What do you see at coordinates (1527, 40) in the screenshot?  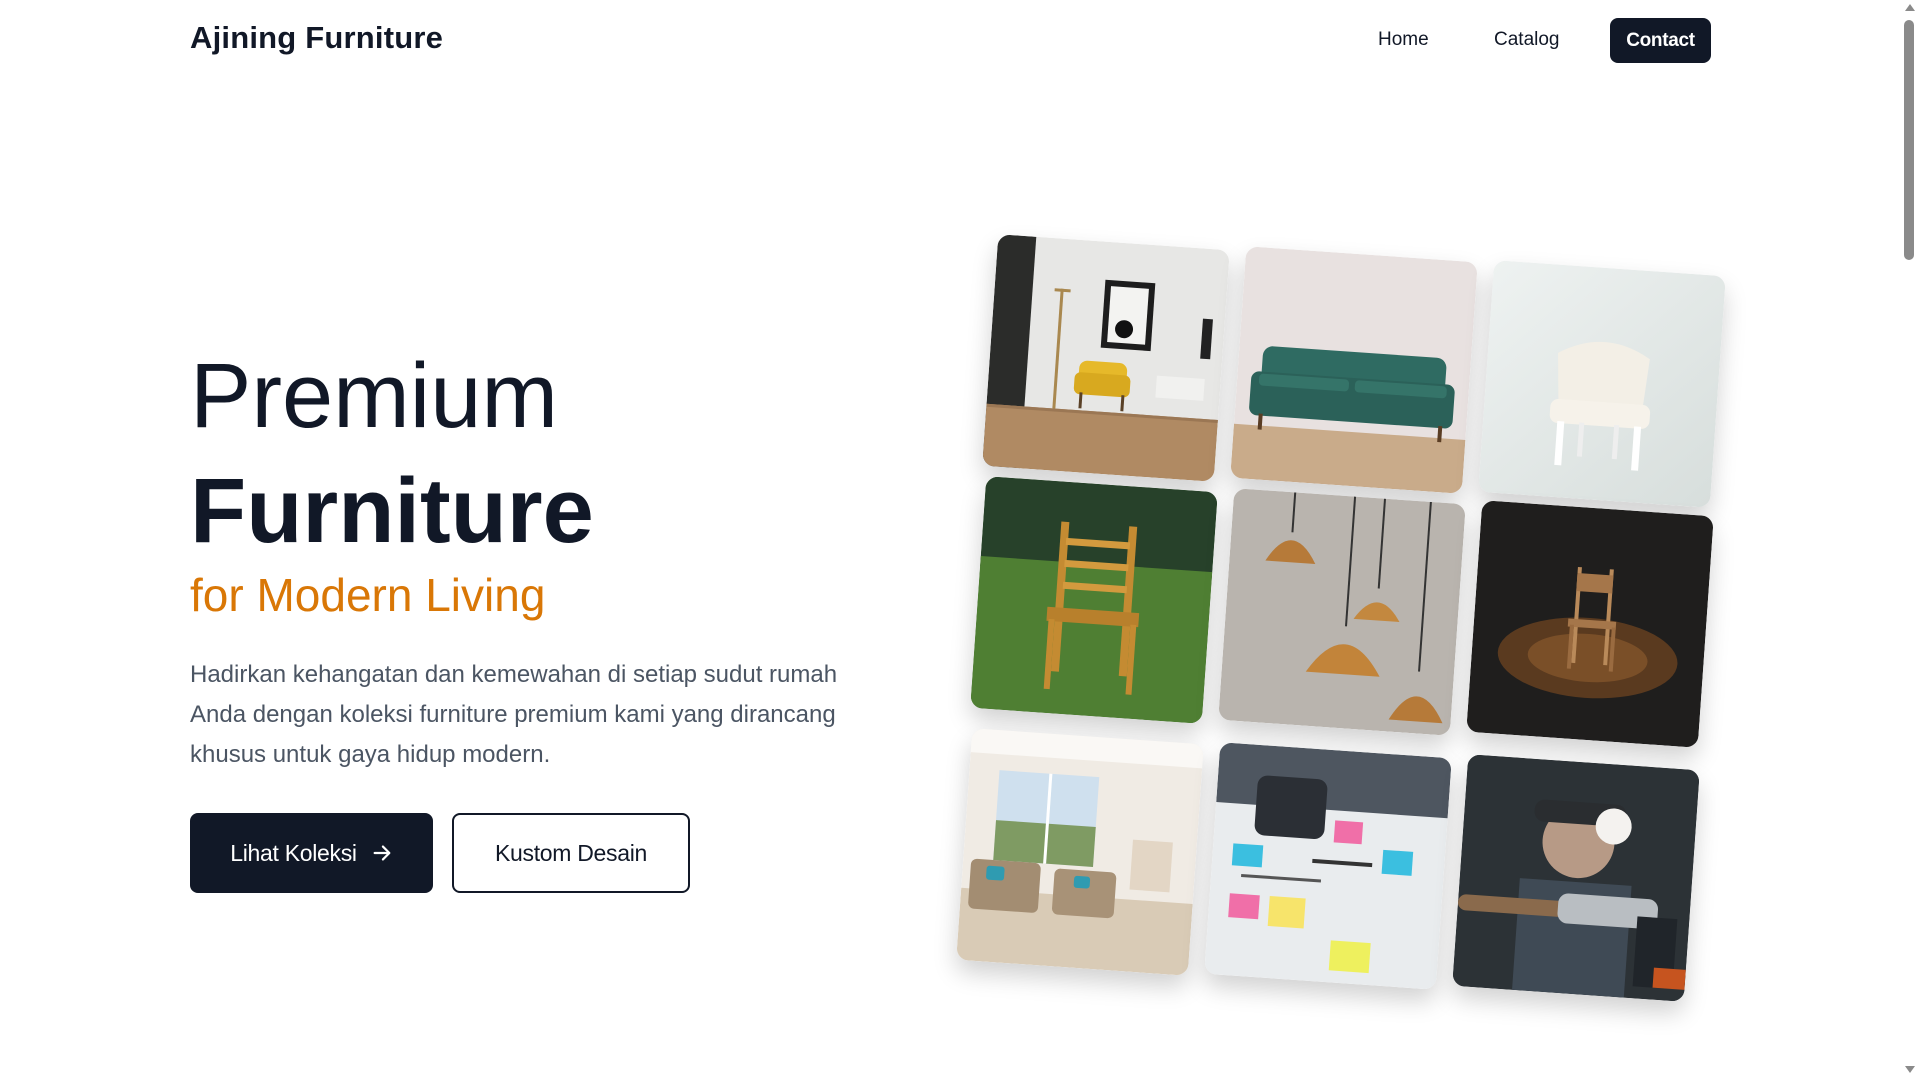 I see `nav-catalog-link: Catalog` at bounding box center [1527, 40].